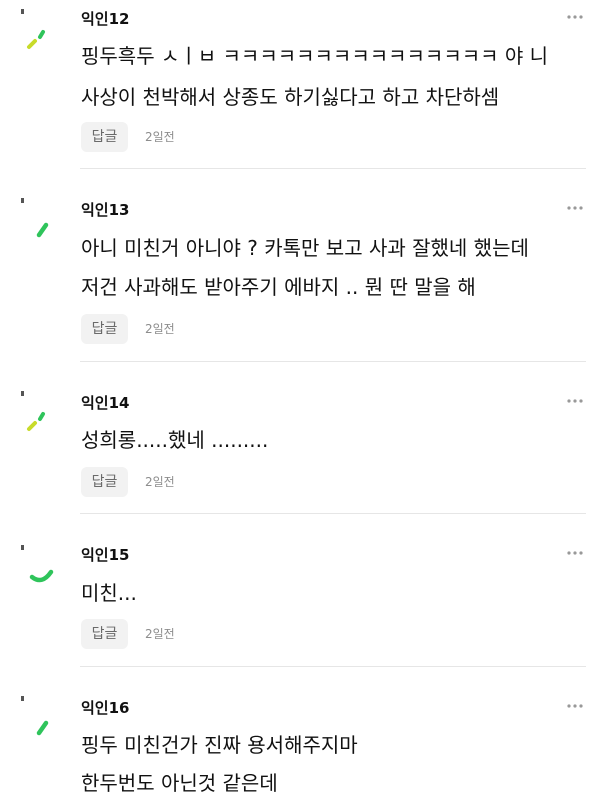 This screenshot has width=600, height=800. Describe the element at coordinates (315, 56) in the screenshot. I see `comment-text: 핑두흑두 ㅅㅣㅂ ㅋㅋㅋㅋㅋㅋㅋㅋㅋㅋㅋㅋㅋㅋㅋ 야 니` at that location.